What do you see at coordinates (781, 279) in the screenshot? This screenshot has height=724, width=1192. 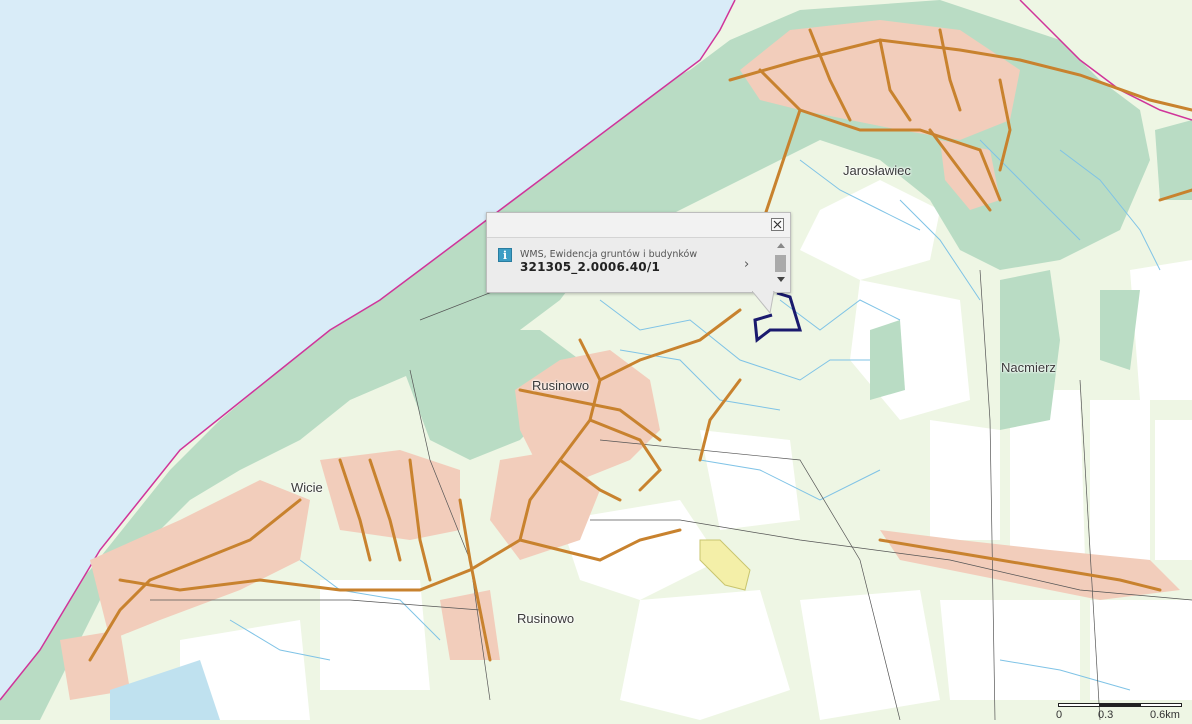 I see `scroll-down-icon` at bounding box center [781, 279].